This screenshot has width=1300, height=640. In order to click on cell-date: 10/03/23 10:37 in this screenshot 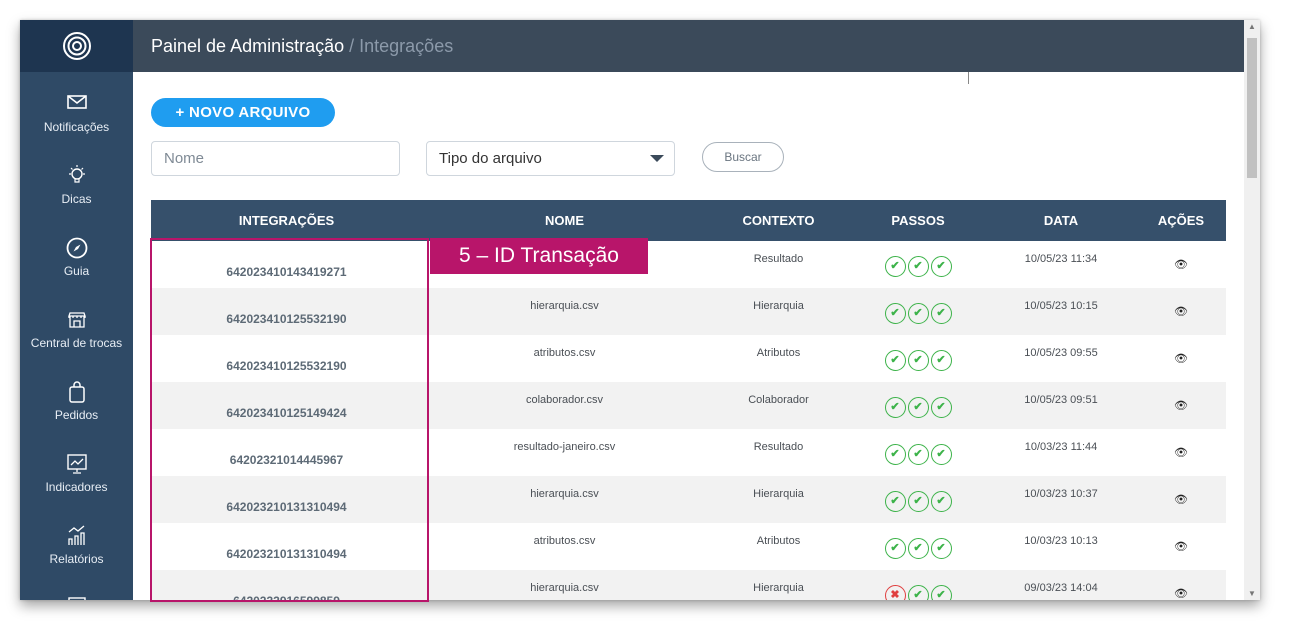, I will do `click(1061, 499)`.